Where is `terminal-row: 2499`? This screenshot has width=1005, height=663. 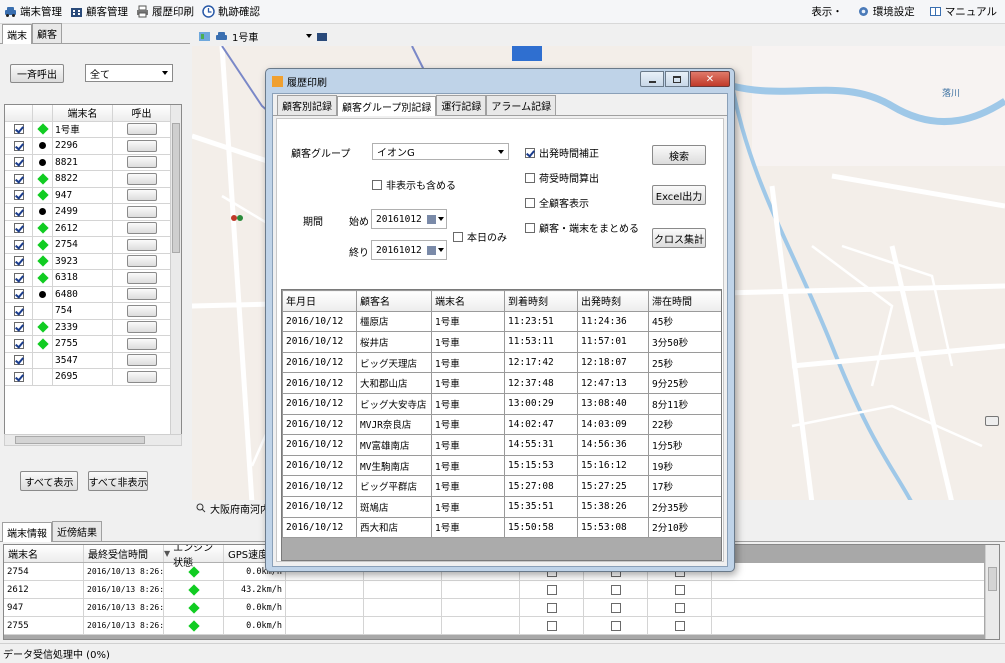
terminal-row: 2499 is located at coordinates (93, 212).